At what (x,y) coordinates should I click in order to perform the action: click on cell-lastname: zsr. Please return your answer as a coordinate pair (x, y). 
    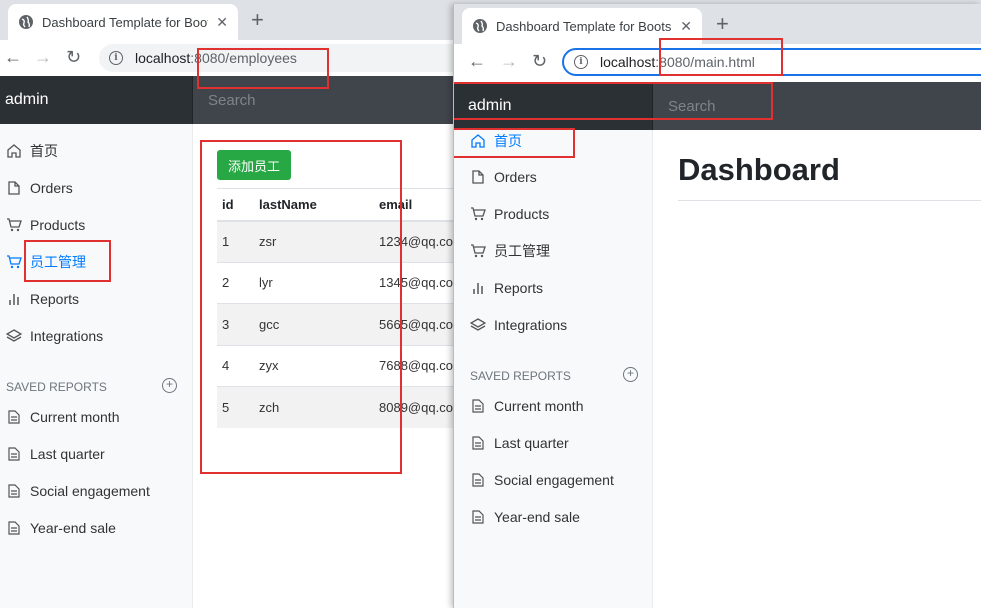
    Looking at the image, I should click on (314, 241).